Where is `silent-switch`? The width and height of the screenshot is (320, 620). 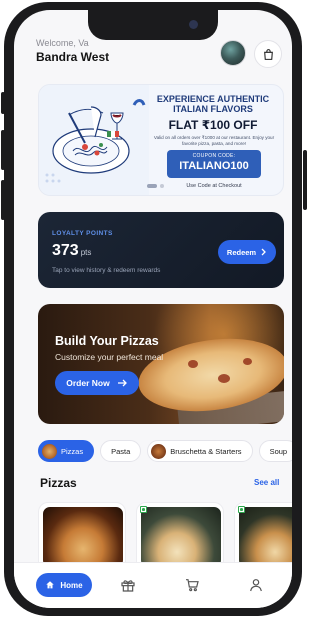
silent-switch is located at coordinates (3, 103).